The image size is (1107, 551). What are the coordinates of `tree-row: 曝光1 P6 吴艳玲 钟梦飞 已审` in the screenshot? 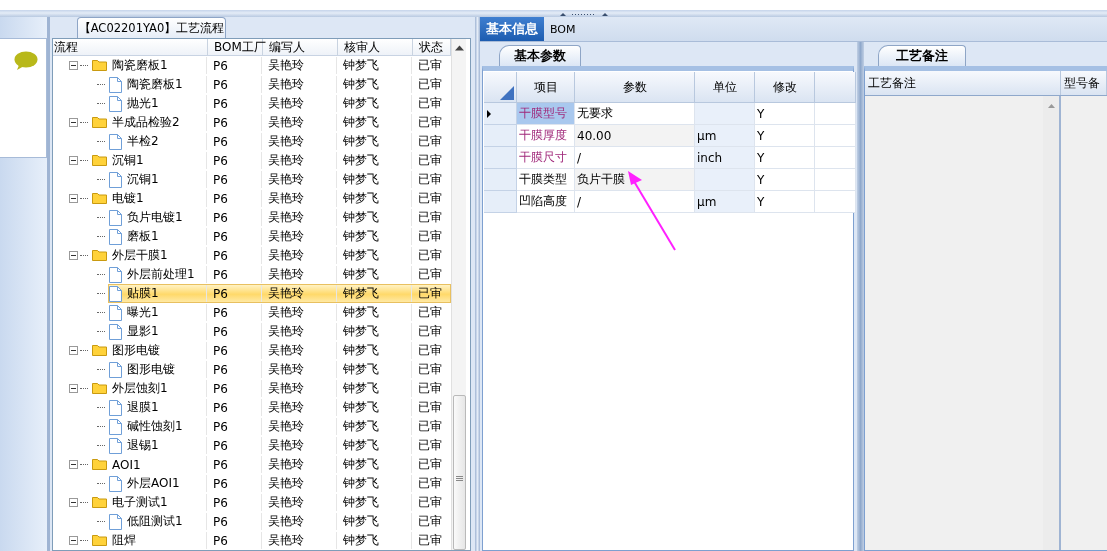 It's located at (279, 312).